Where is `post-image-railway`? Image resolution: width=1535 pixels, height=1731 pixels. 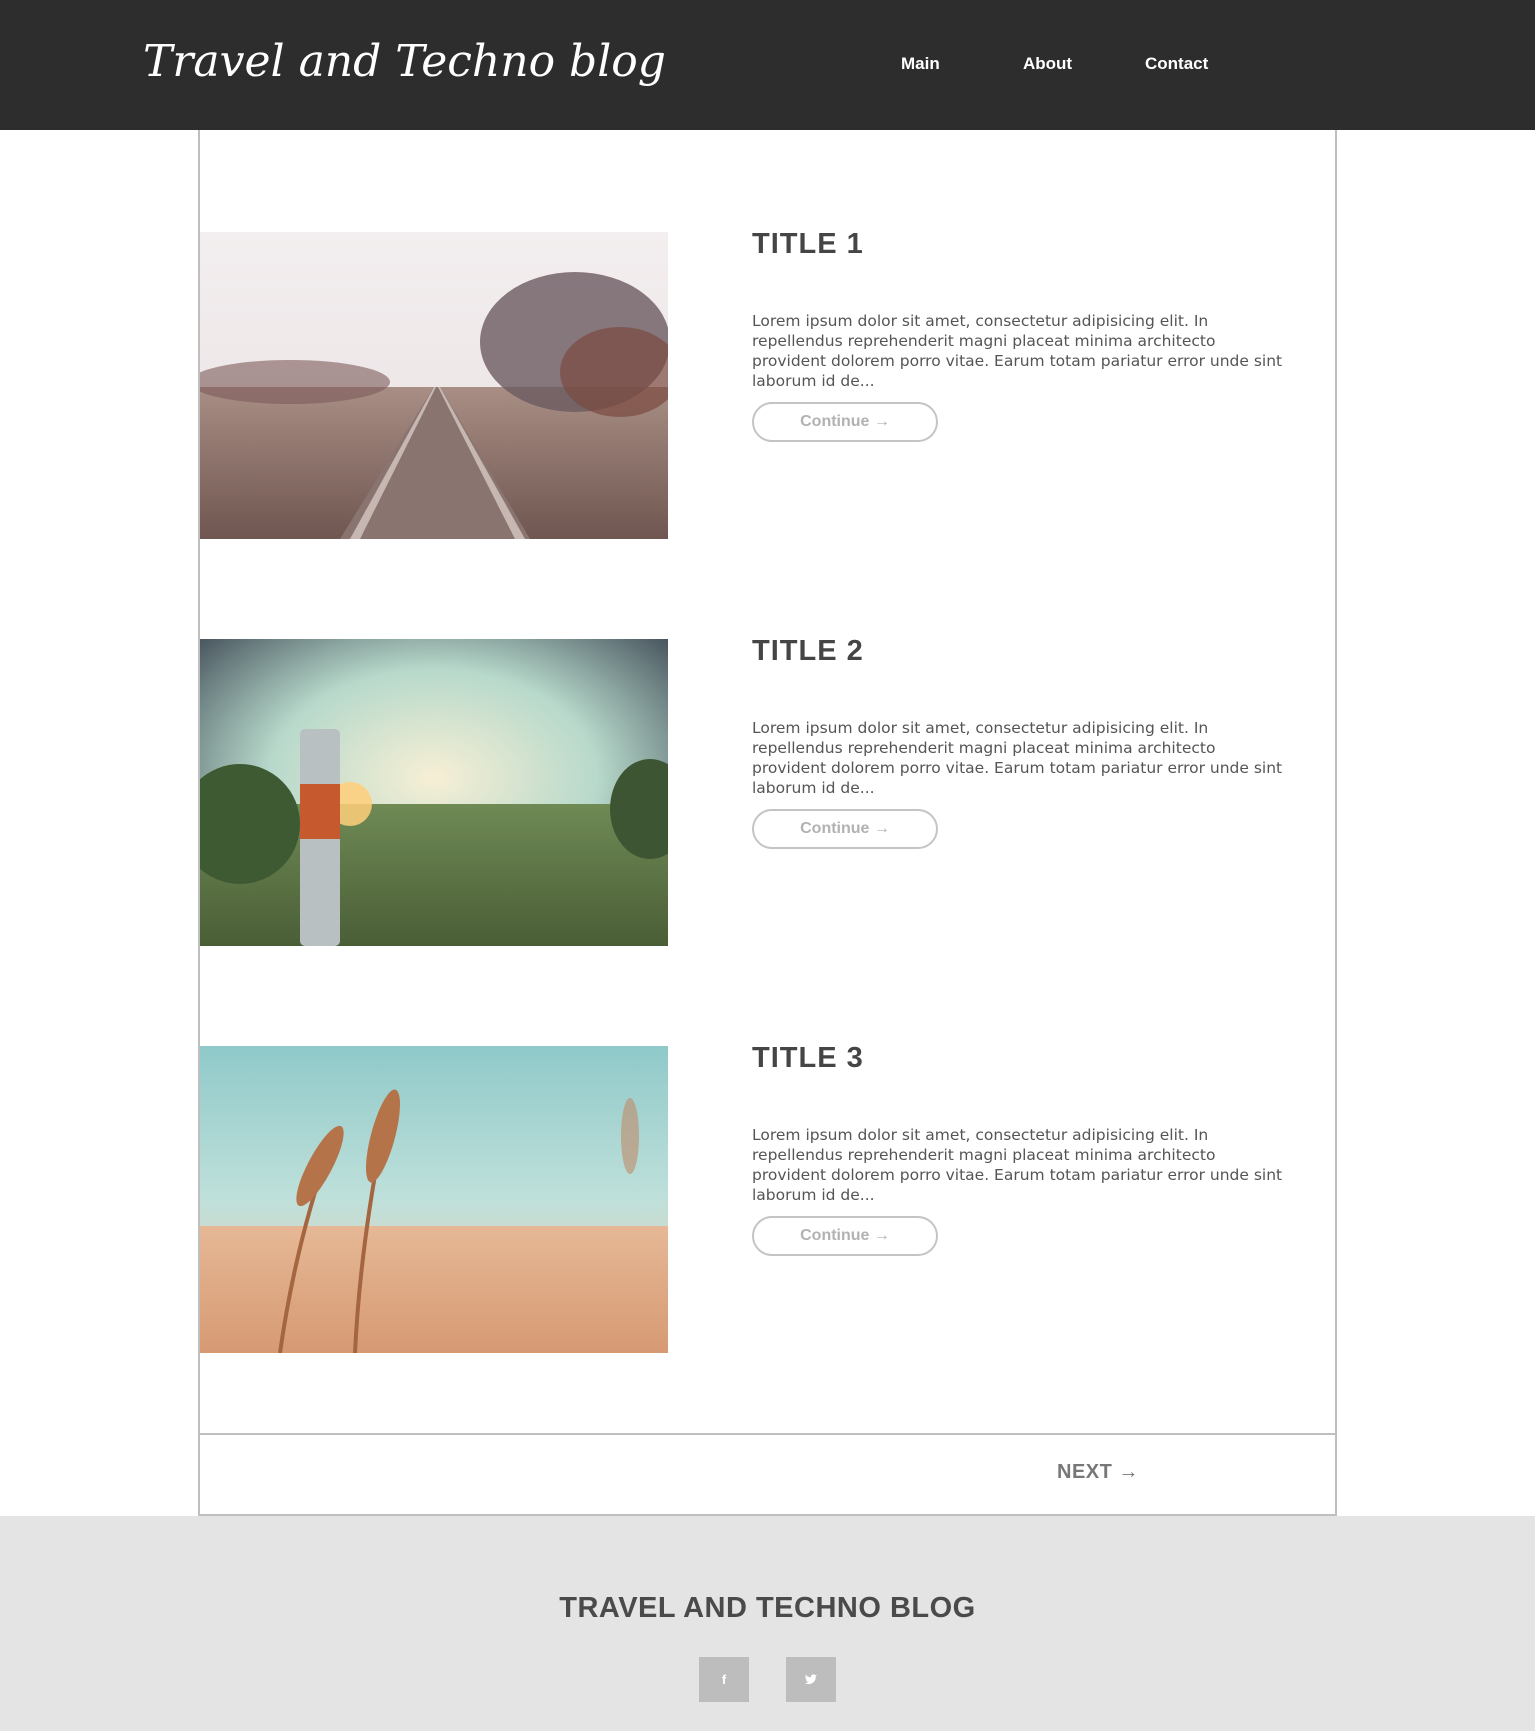 post-image-railway is located at coordinates (434, 385).